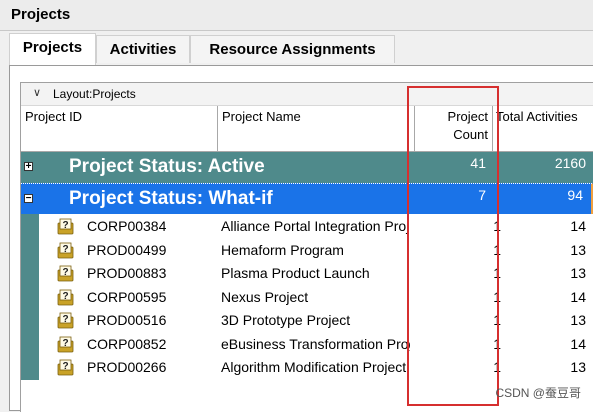 The height and width of the screenshot is (412, 593). I want to click on group-total-activities: 2160, so click(570, 163).